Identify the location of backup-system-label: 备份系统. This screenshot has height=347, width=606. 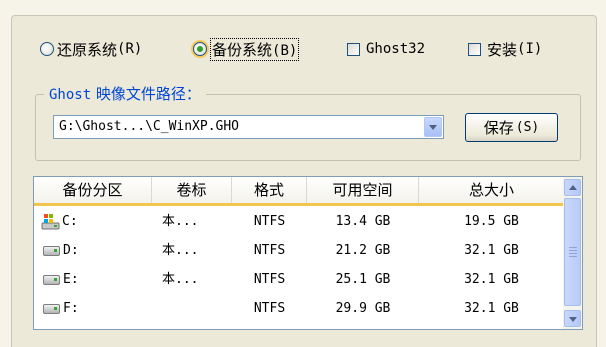
(242, 49).